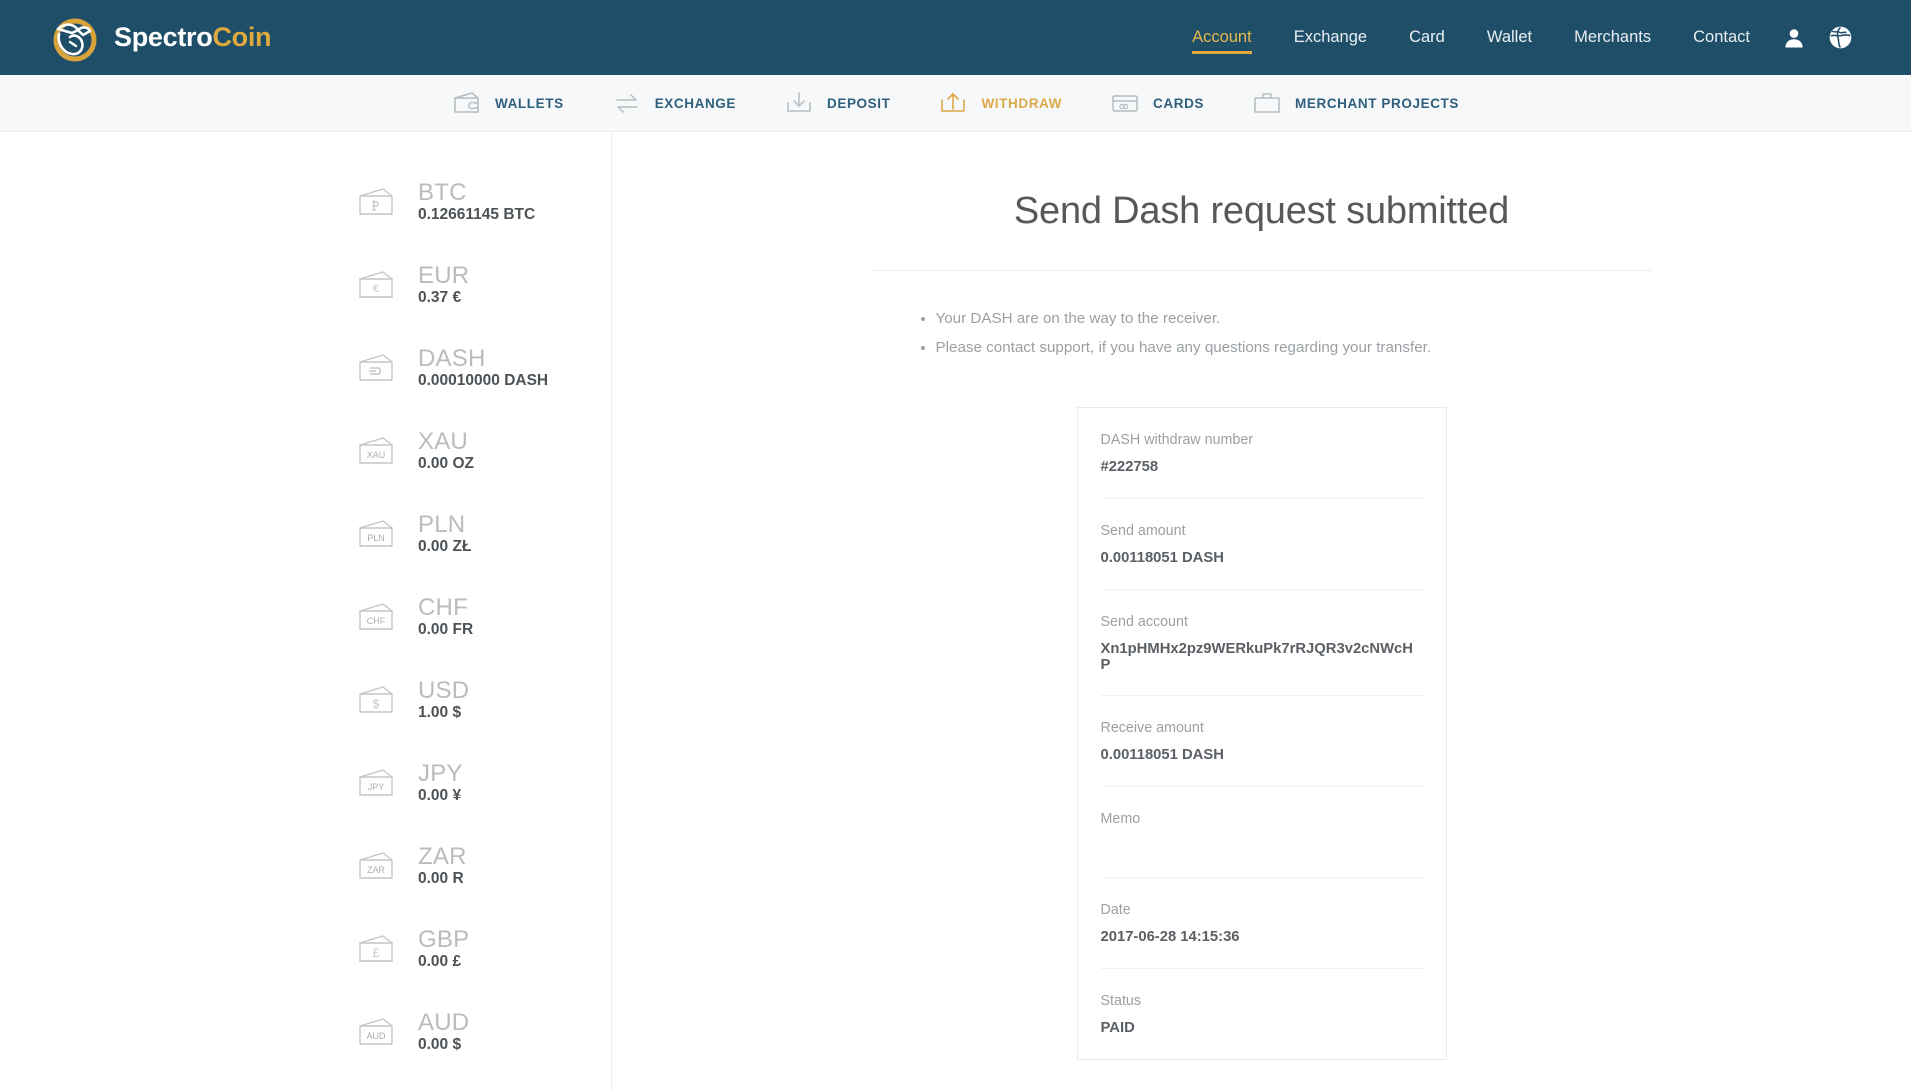  What do you see at coordinates (443, 441) in the screenshot?
I see `wallet-code-xau: XAU` at bounding box center [443, 441].